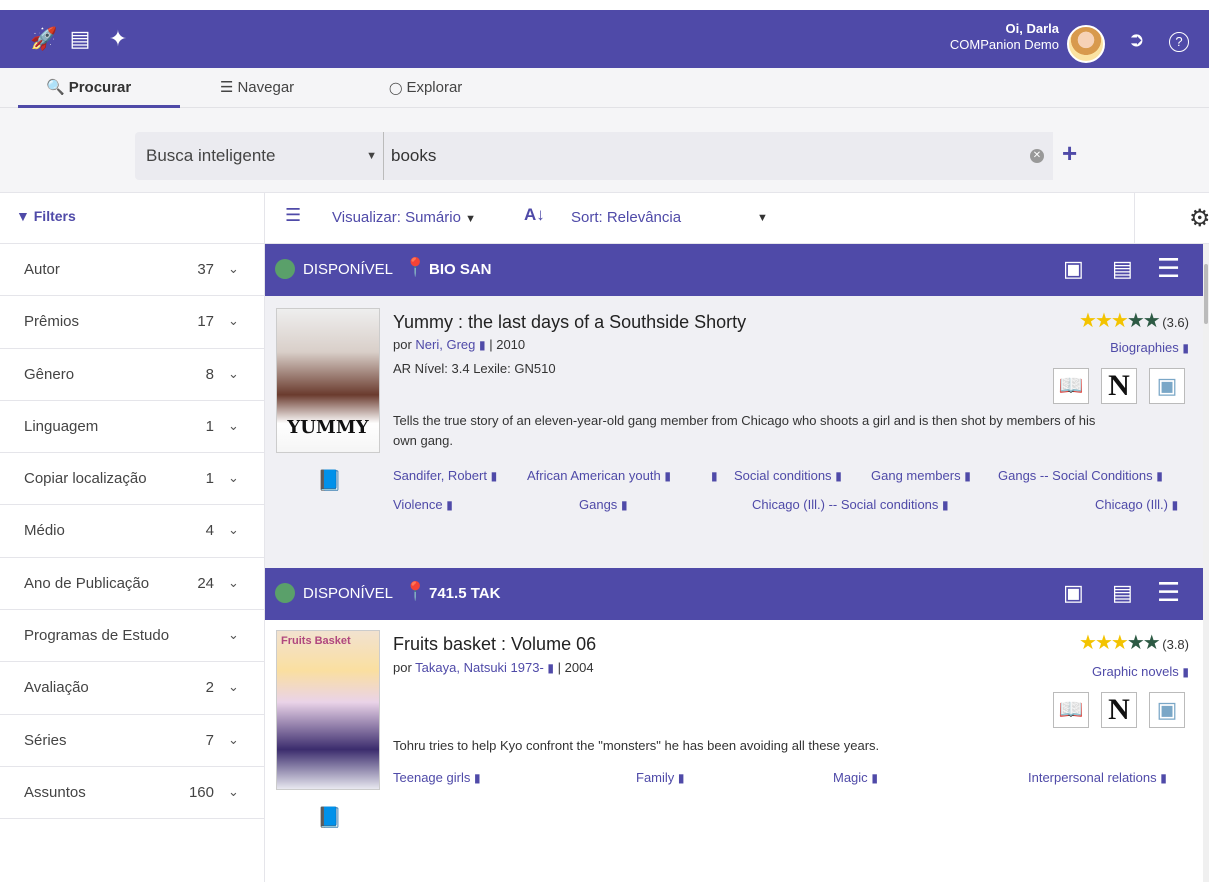  What do you see at coordinates (396, 217) in the screenshot?
I see `view-label: Visualizar: Sumário` at bounding box center [396, 217].